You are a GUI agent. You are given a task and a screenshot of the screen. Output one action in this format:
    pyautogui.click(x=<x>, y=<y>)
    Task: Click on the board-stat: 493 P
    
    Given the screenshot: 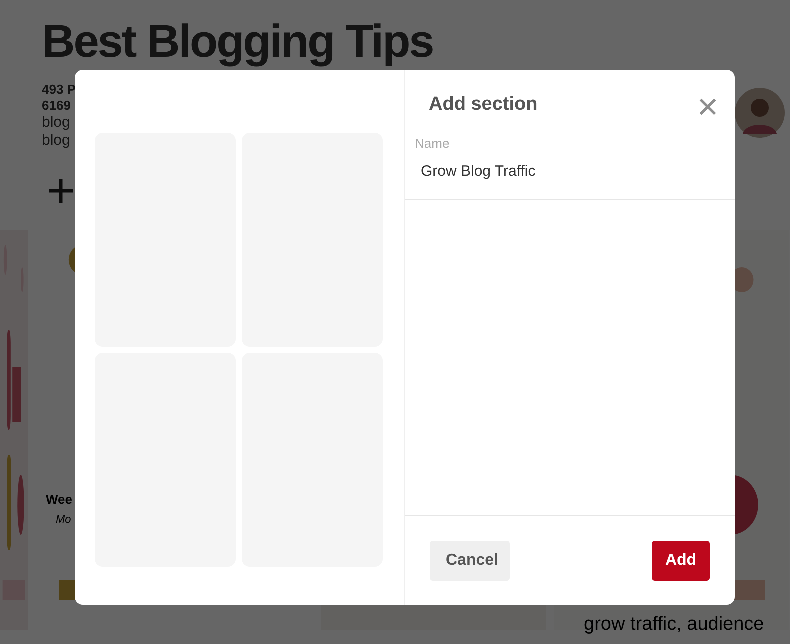 What is the action you would take?
    pyautogui.click(x=59, y=90)
    